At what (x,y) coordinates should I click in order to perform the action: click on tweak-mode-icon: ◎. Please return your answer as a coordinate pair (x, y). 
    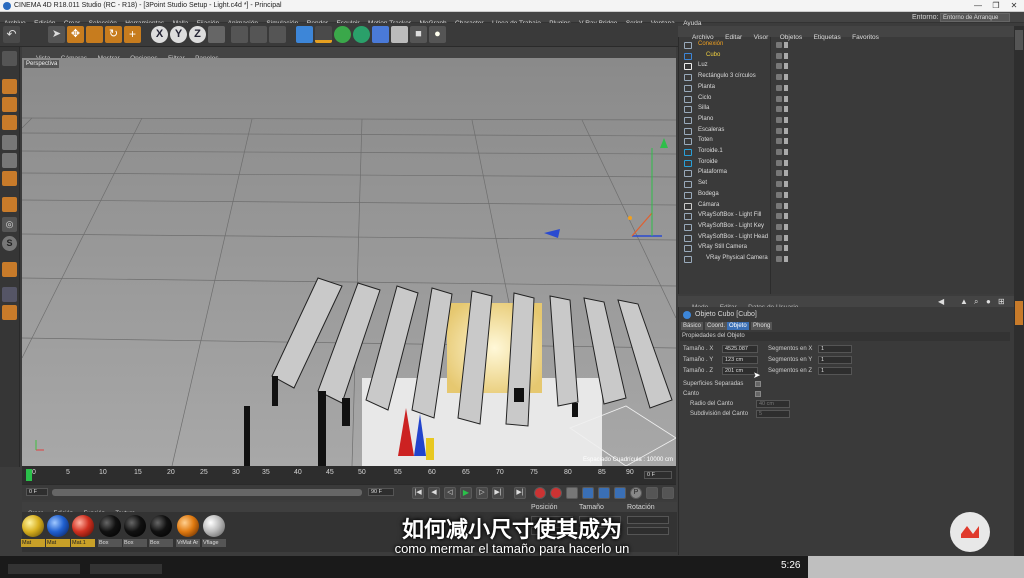
    Looking at the image, I should click on (9, 224).